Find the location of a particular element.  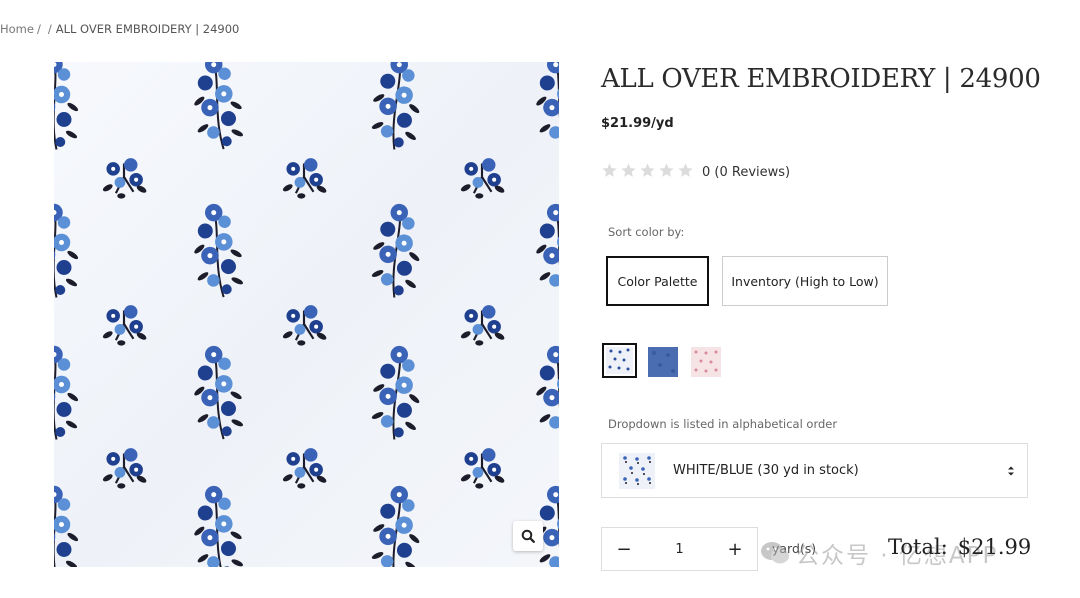

decrease-quantity-button: − is located at coordinates (624, 549).